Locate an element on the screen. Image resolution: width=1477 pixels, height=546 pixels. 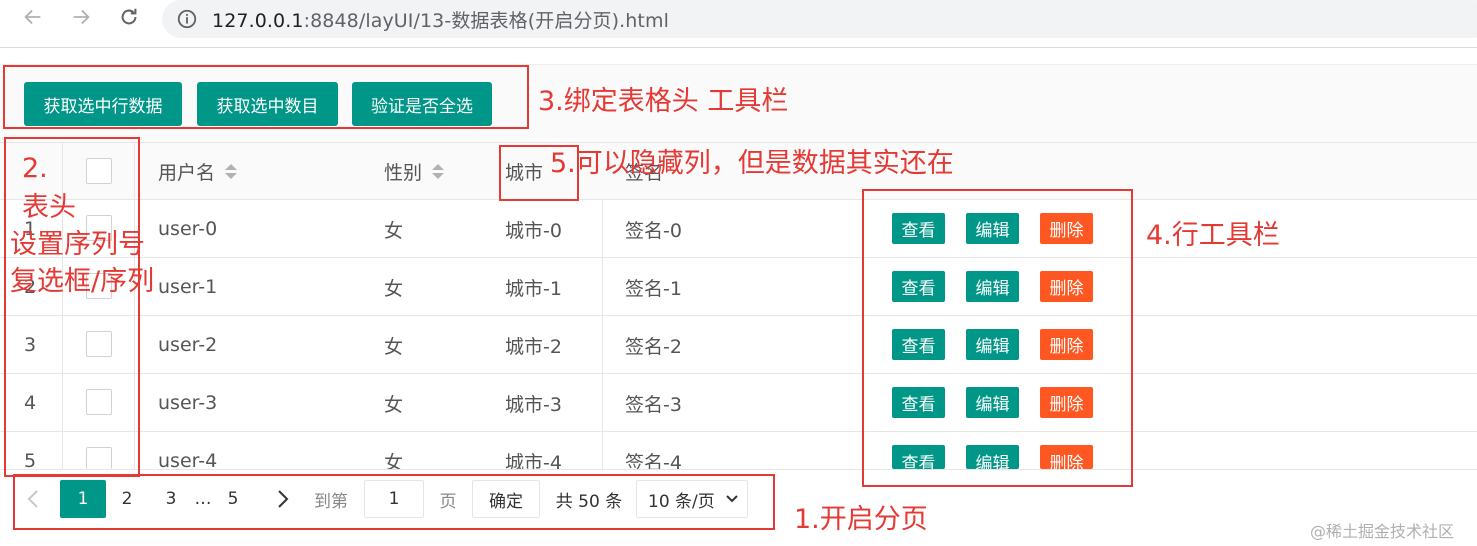
cell-username: user-2 is located at coordinates (188, 345).